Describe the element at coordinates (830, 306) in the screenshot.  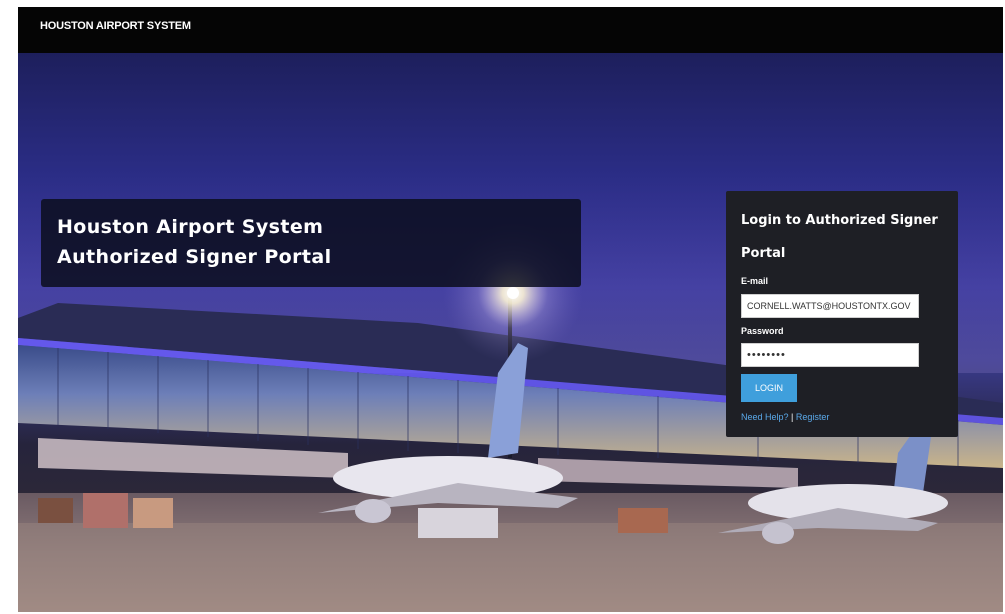
I see `email-field` at that location.